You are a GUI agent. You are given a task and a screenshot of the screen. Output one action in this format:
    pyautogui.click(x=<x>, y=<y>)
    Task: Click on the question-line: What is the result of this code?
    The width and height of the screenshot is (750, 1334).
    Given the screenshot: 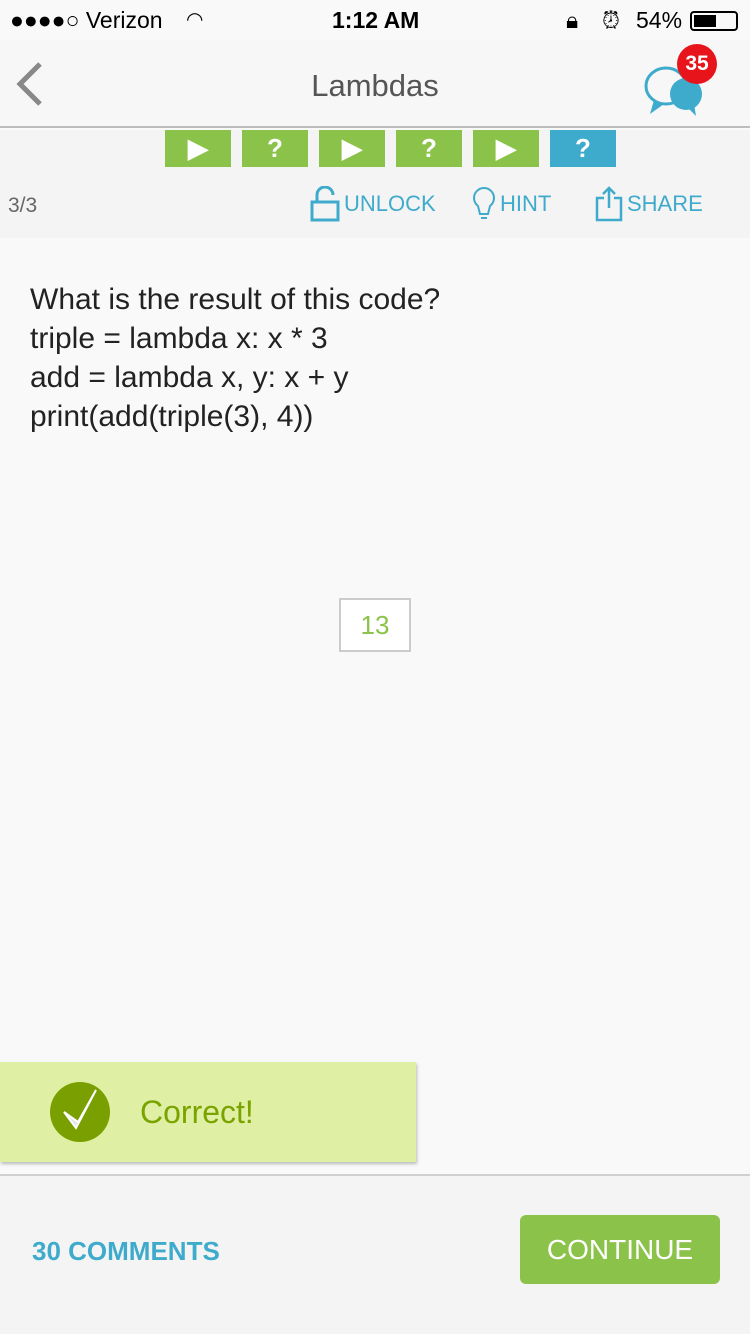 What is the action you would take?
    pyautogui.click(x=235, y=299)
    